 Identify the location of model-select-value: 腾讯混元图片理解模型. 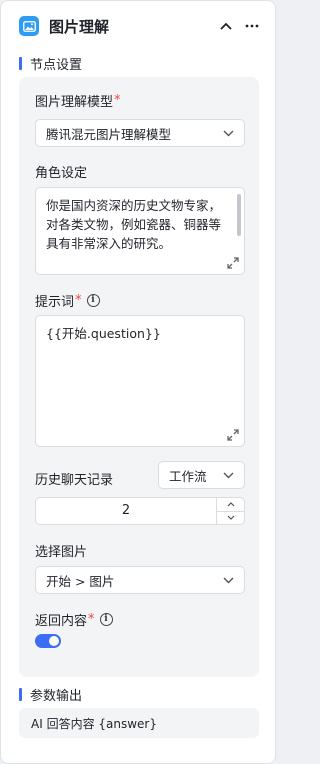
(109, 134).